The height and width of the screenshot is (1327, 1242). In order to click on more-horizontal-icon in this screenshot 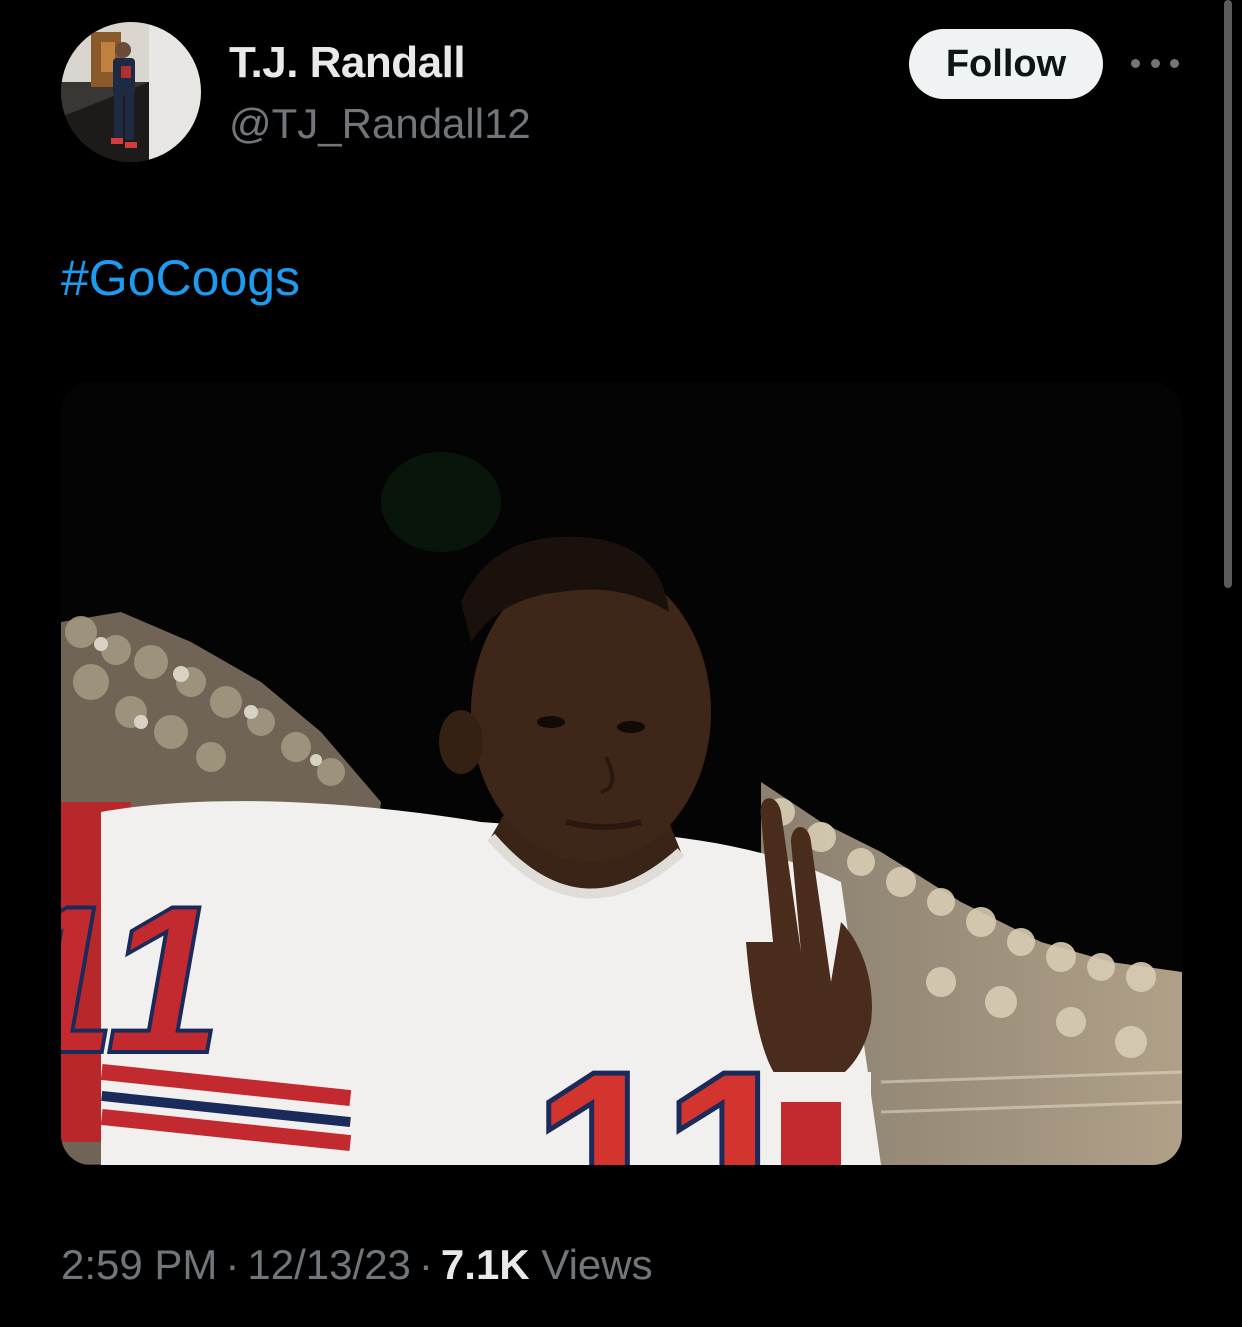, I will do `click(1155, 63)`.